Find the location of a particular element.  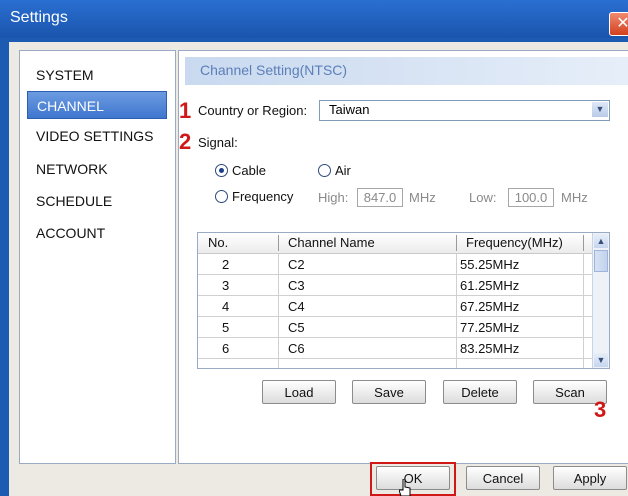

apply-button: Apply is located at coordinates (590, 478).